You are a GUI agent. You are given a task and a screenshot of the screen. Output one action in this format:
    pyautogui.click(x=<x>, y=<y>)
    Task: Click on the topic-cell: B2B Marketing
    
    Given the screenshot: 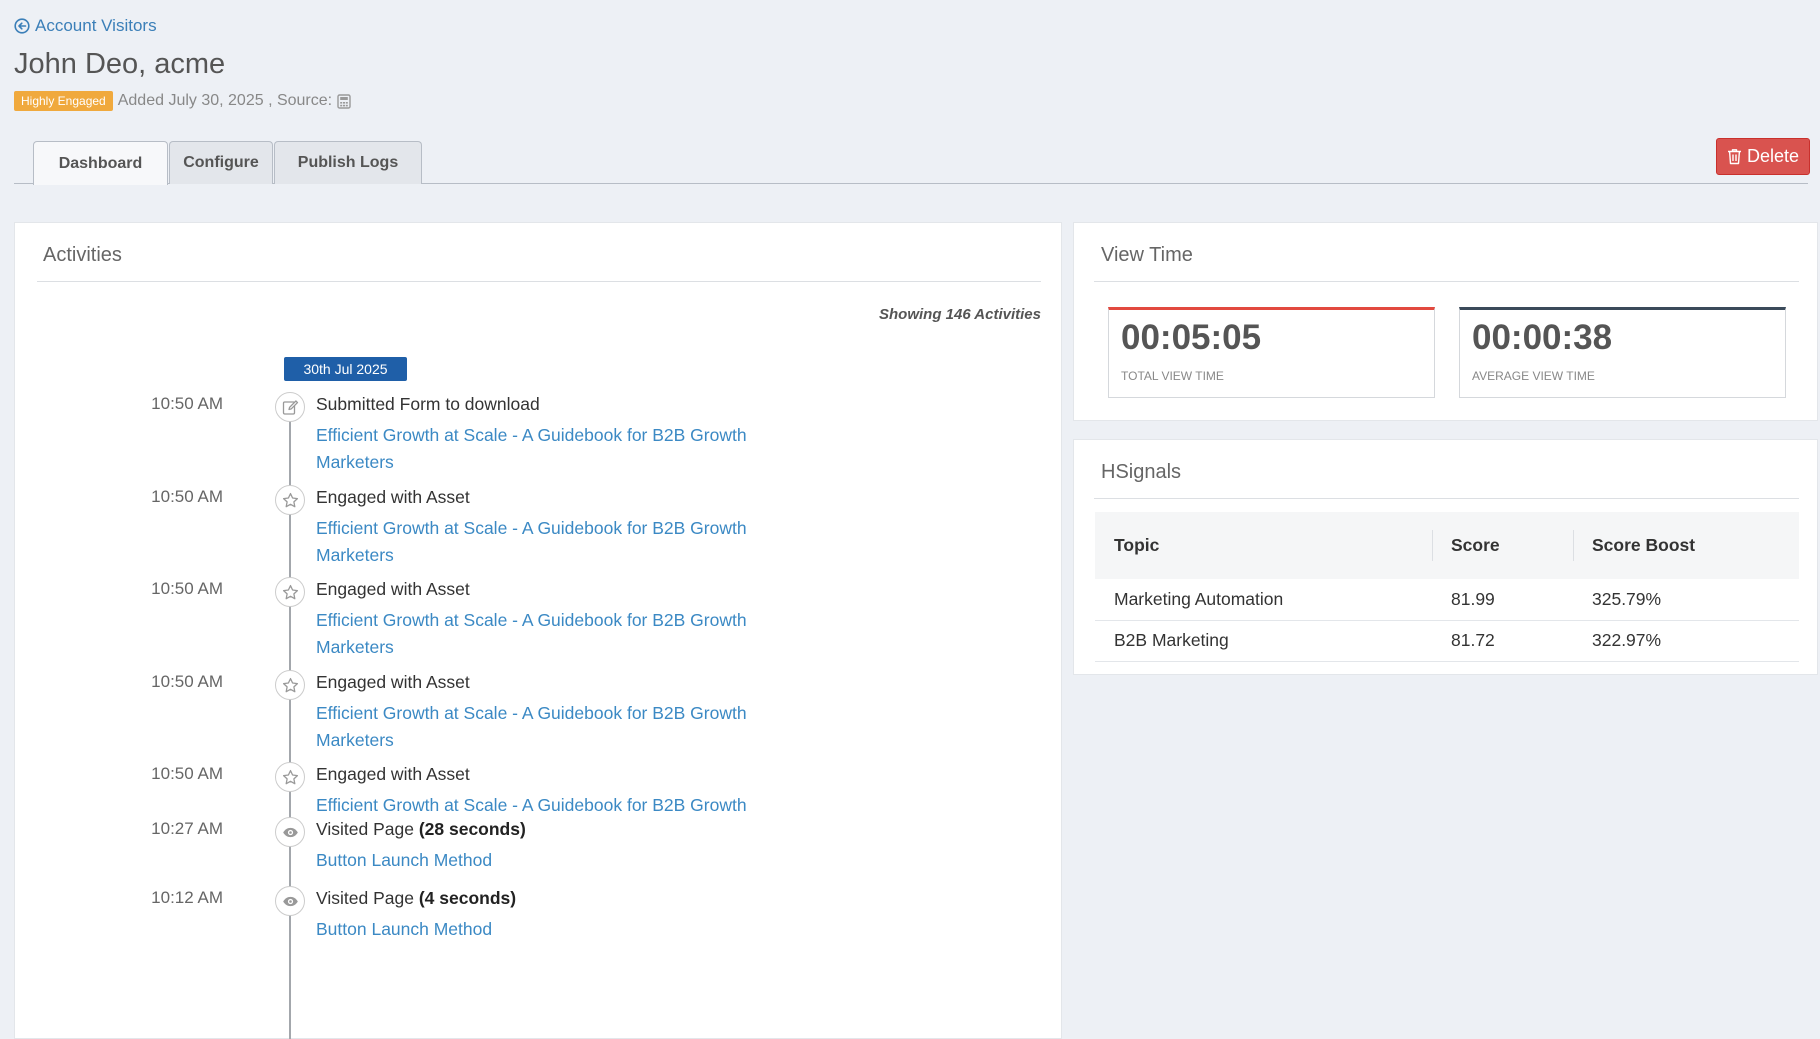 What is the action you would take?
    pyautogui.click(x=1263, y=641)
    